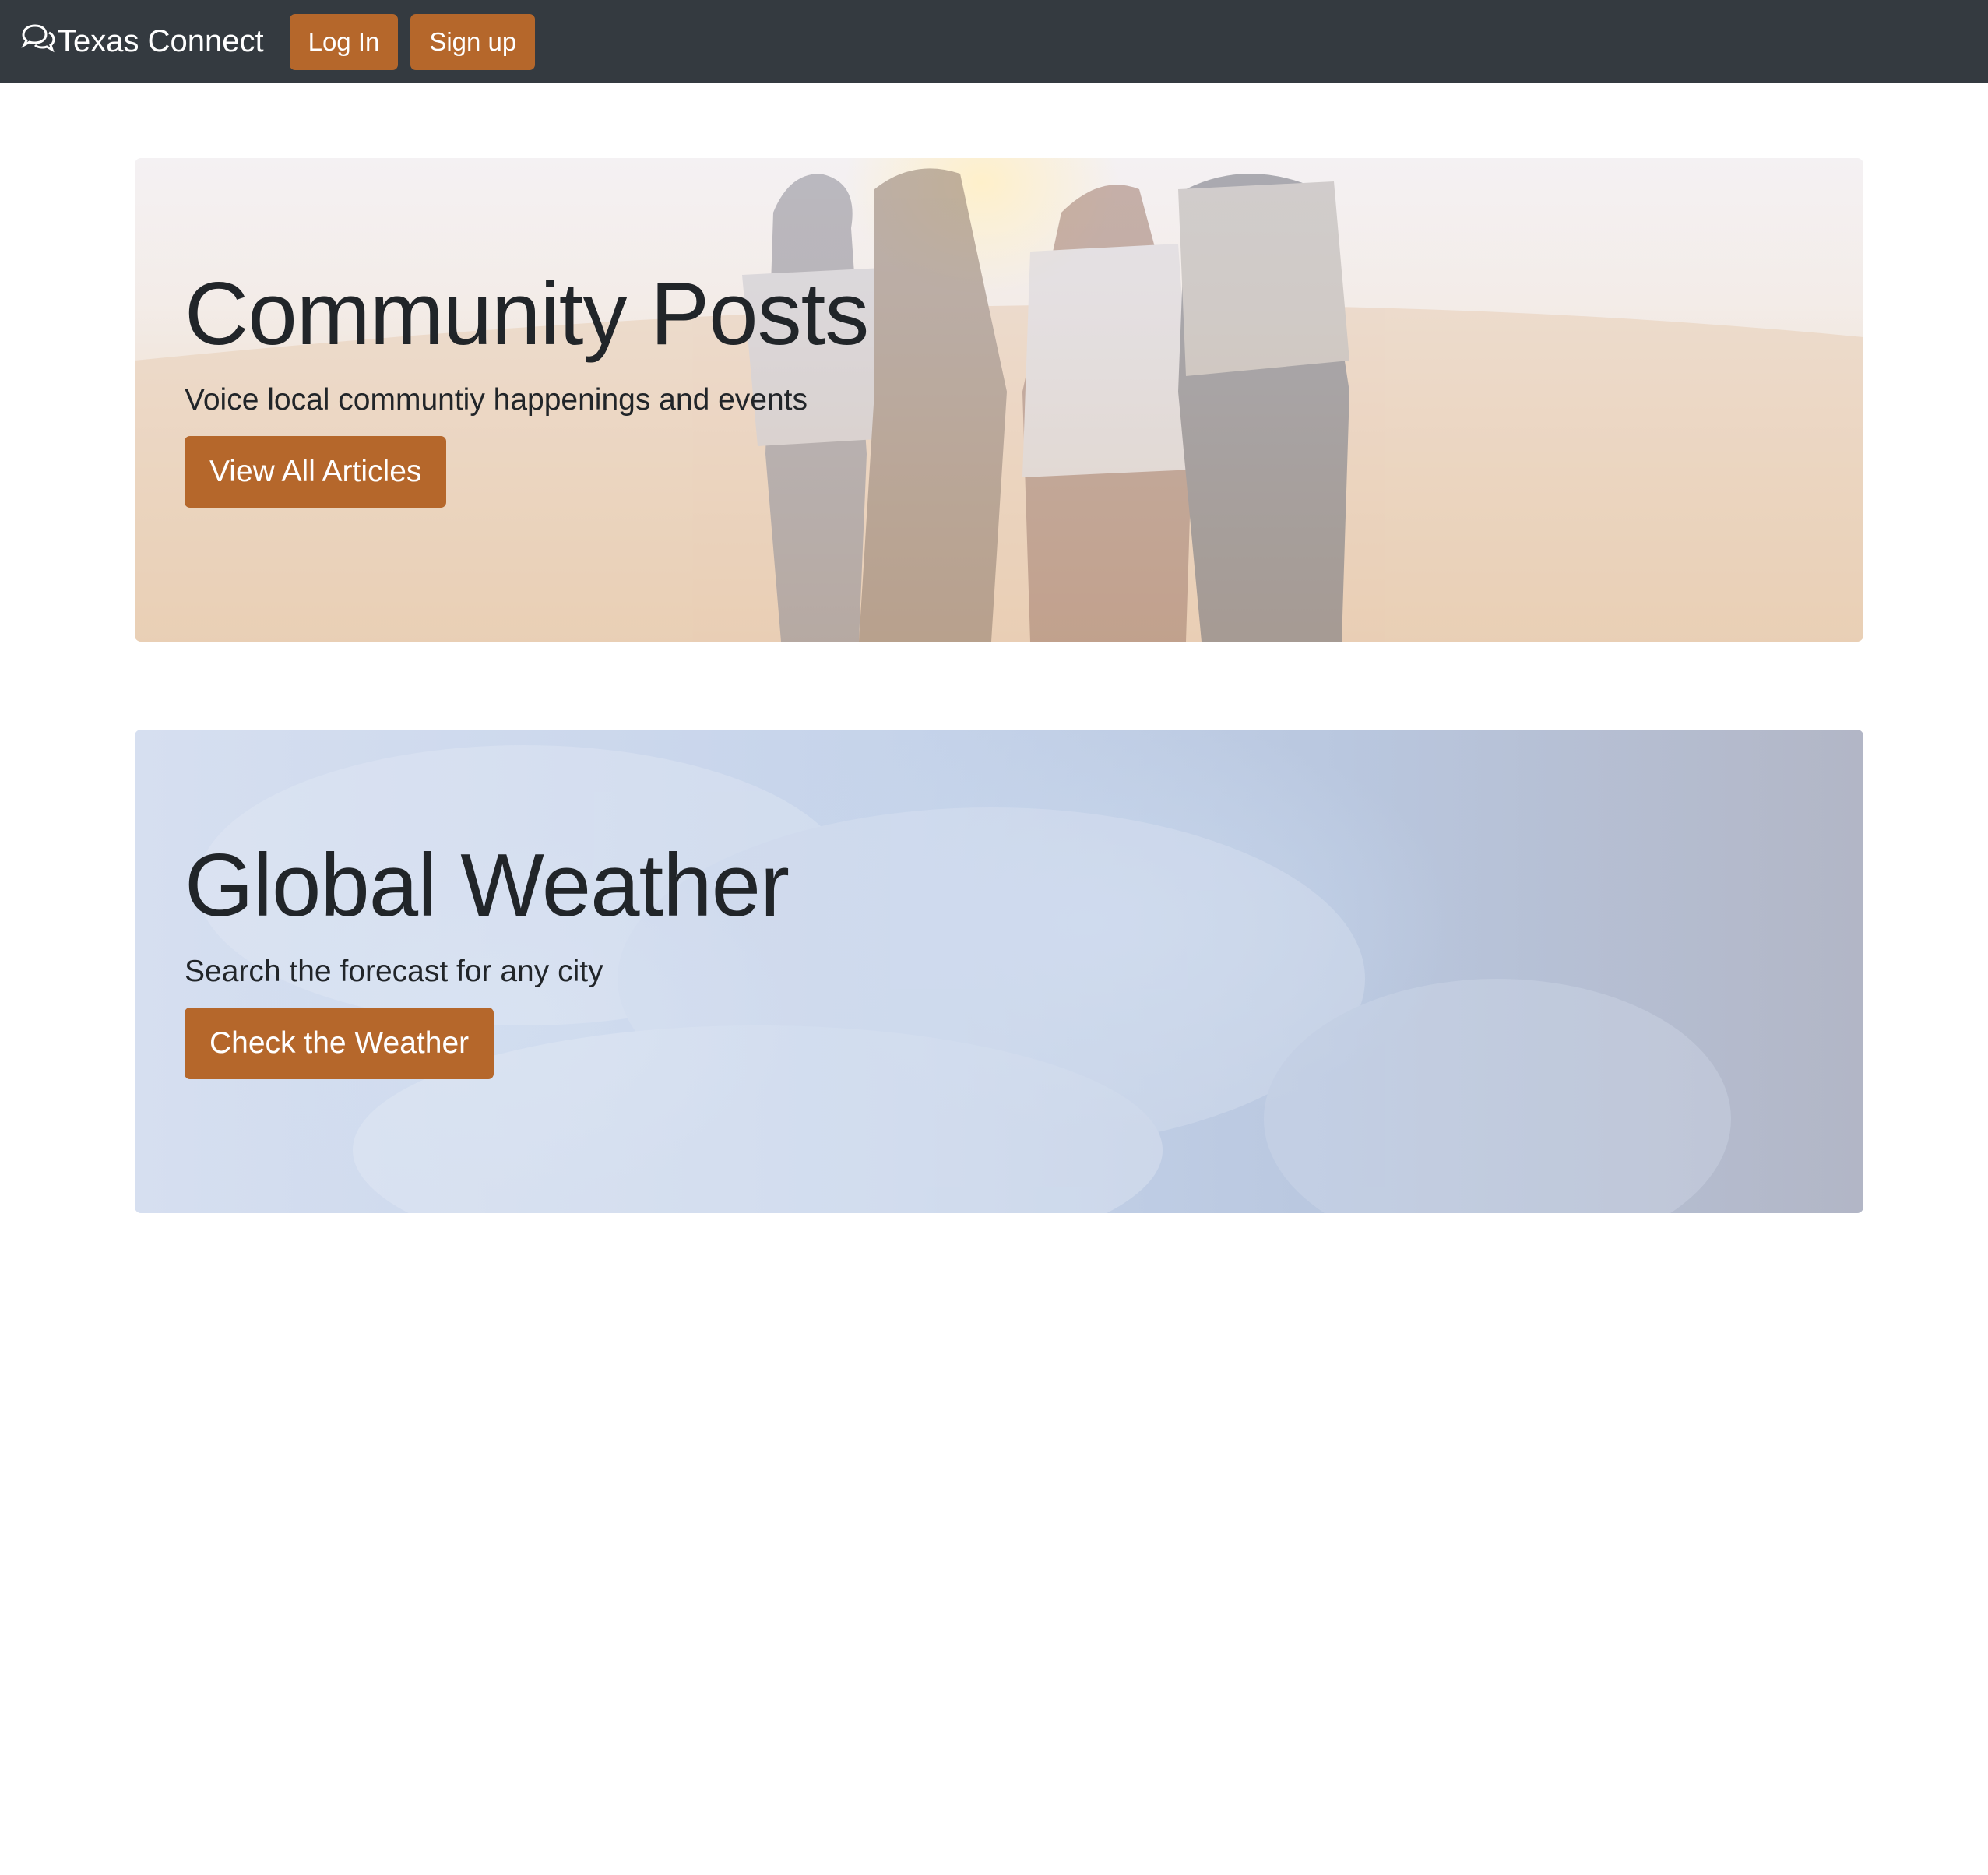 The width and height of the screenshot is (1988, 1875). What do you see at coordinates (473, 41) in the screenshot?
I see `signup-button: Sign up` at bounding box center [473, 41].